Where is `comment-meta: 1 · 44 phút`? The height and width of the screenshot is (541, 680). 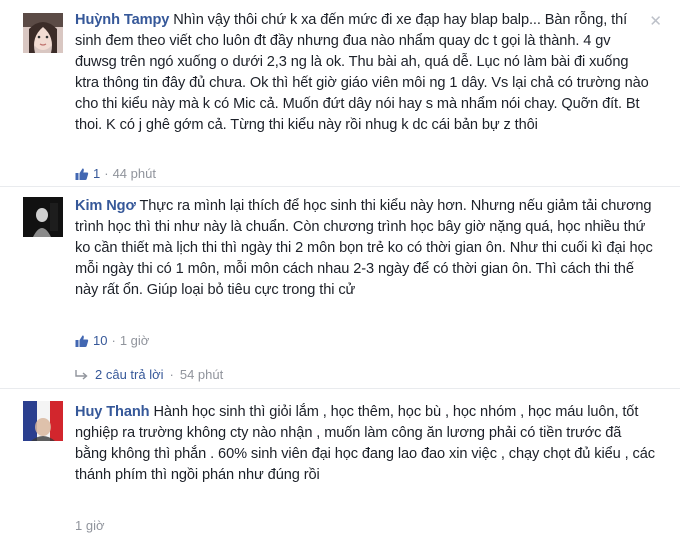 comment-meta: 1 · 44 phút is located at coordinates (115, 173).